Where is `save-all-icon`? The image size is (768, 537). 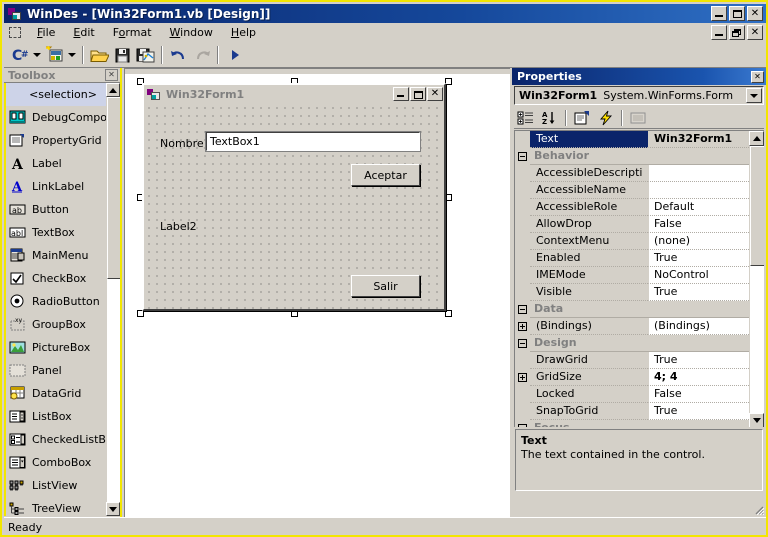
save-all-icon is located at coordinates (145, 55).